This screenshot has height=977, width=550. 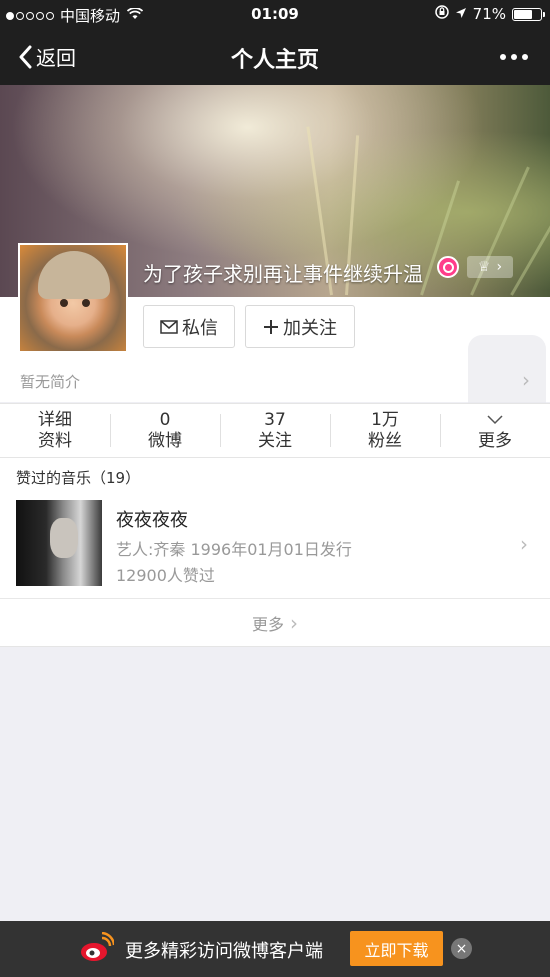 I want to click on status-right: 71%, so click(x=489, y=14).